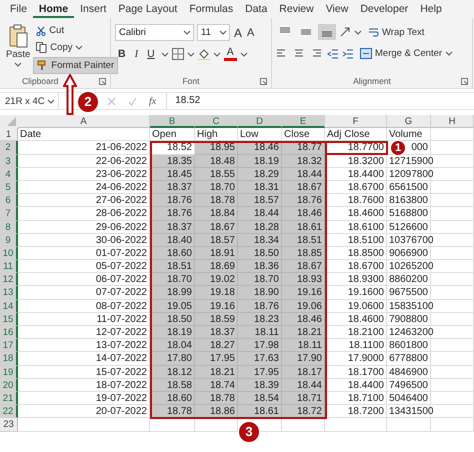 This screenshot has width=474, height=452. Describe the element at coordinates (409, 121) in the screenshot. I see `column-header: G` at that location.